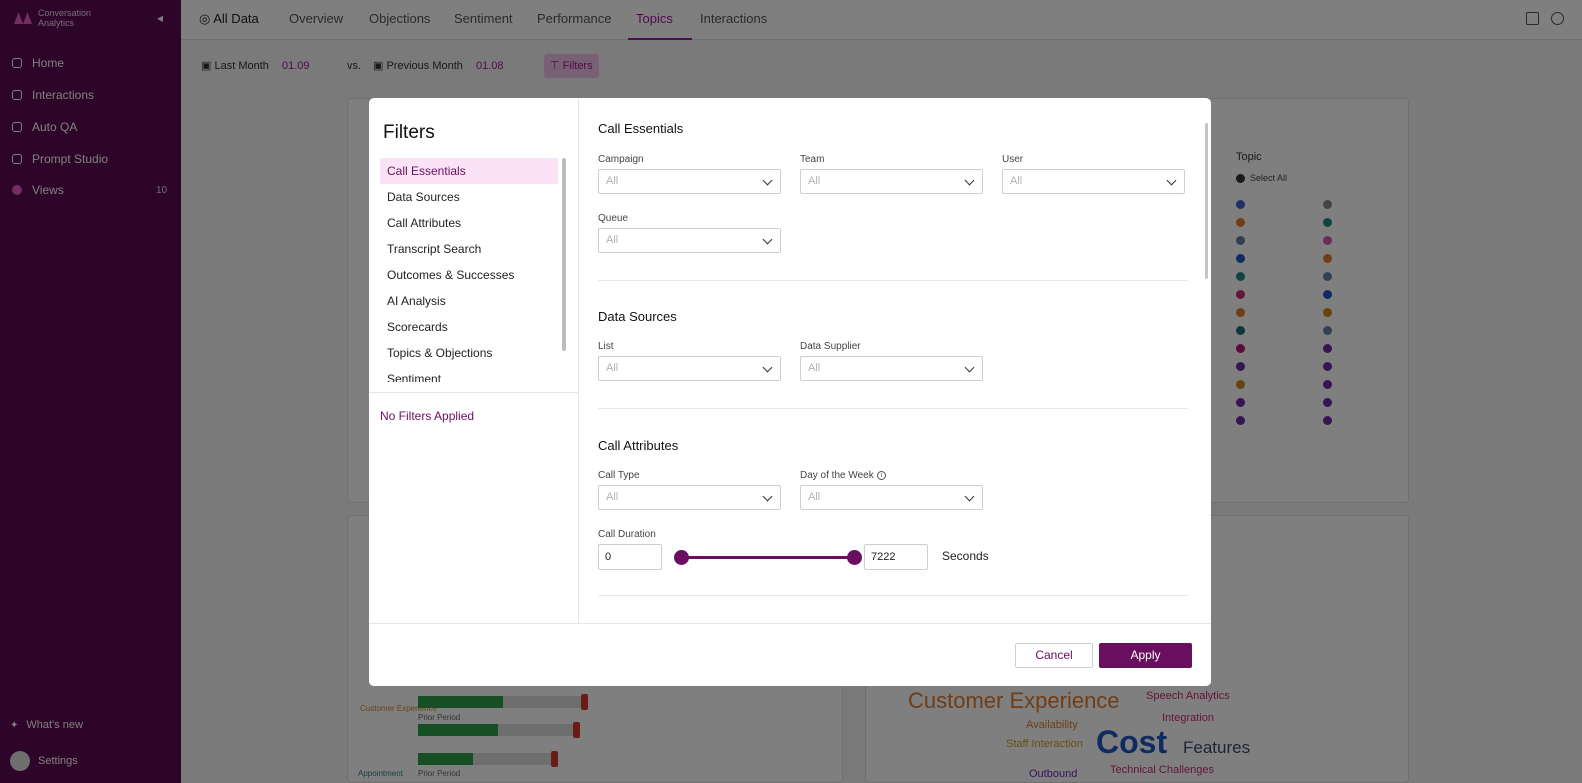 The width and height of the screenshot is (1582, 783). I want to click on apply-button: Apply, so click(1145, 655).